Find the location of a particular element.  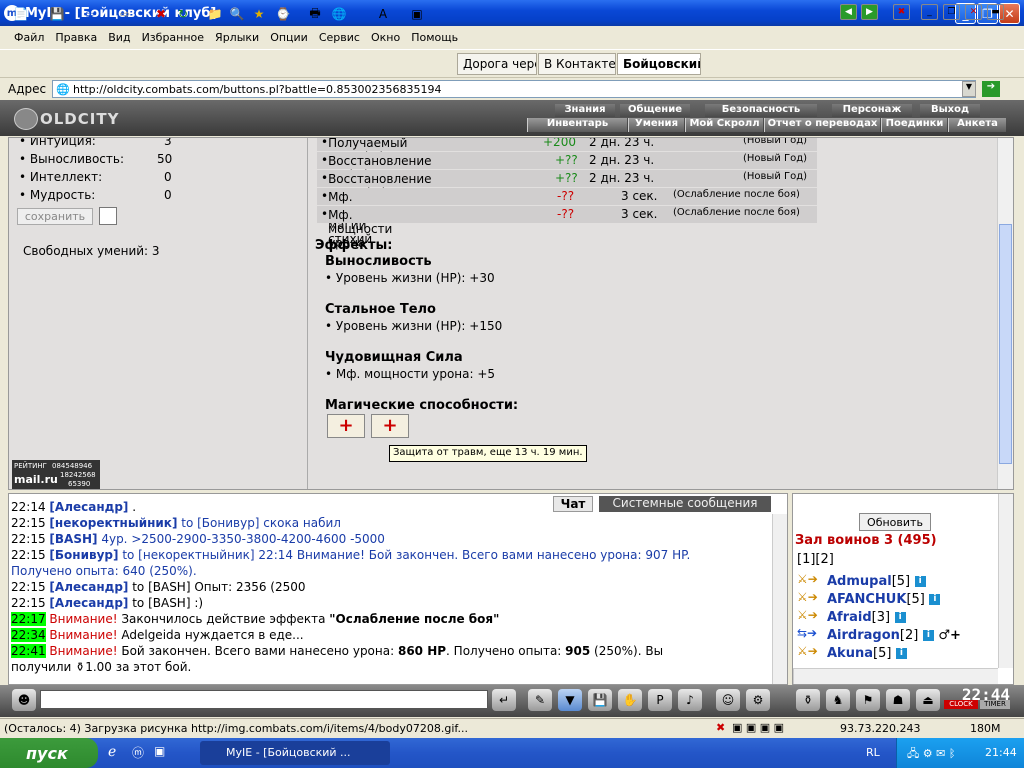

back-green-icon: ◀ is located at coordinates (848, 12).